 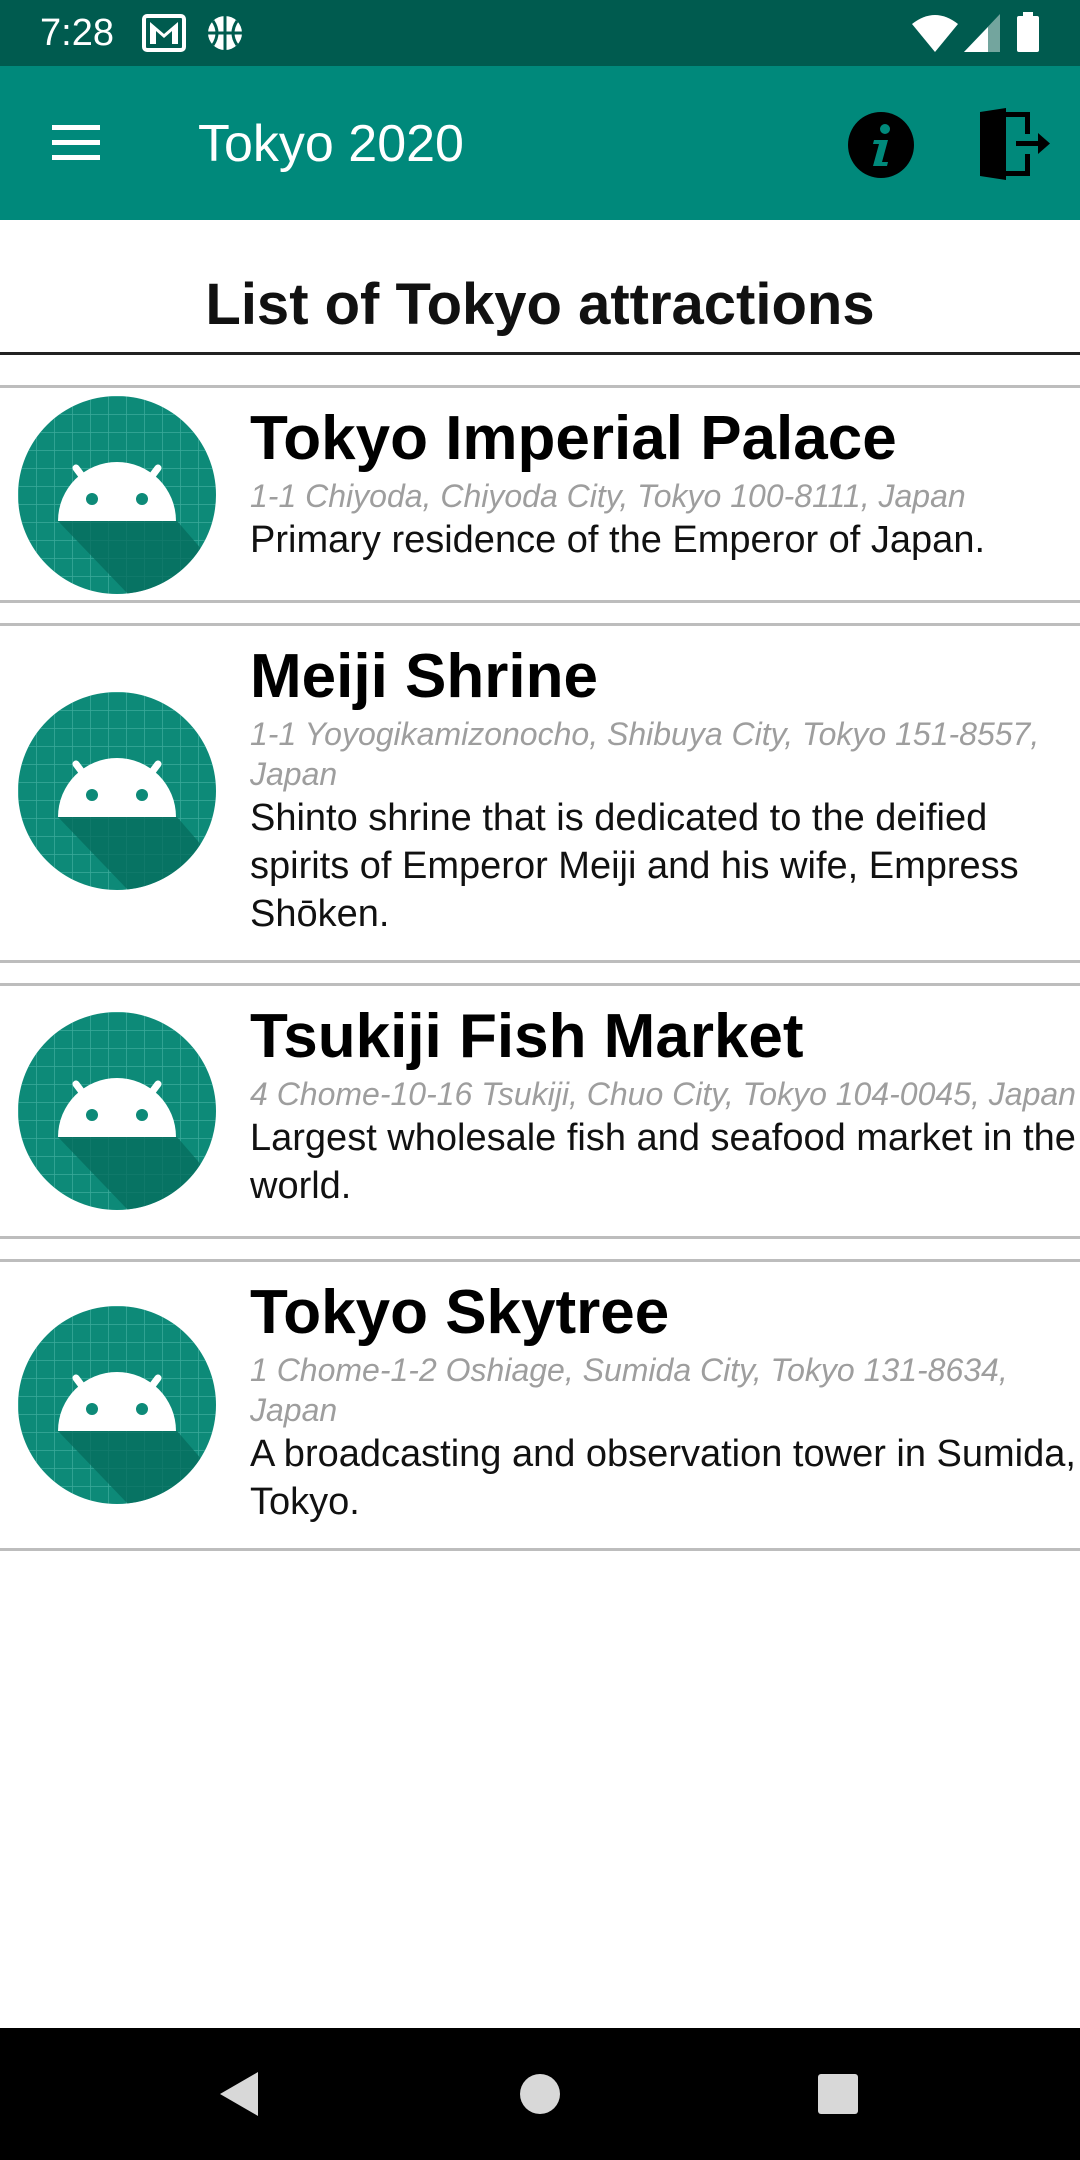 I want to click on status-time: 7:28, so click(x=77, y=33).